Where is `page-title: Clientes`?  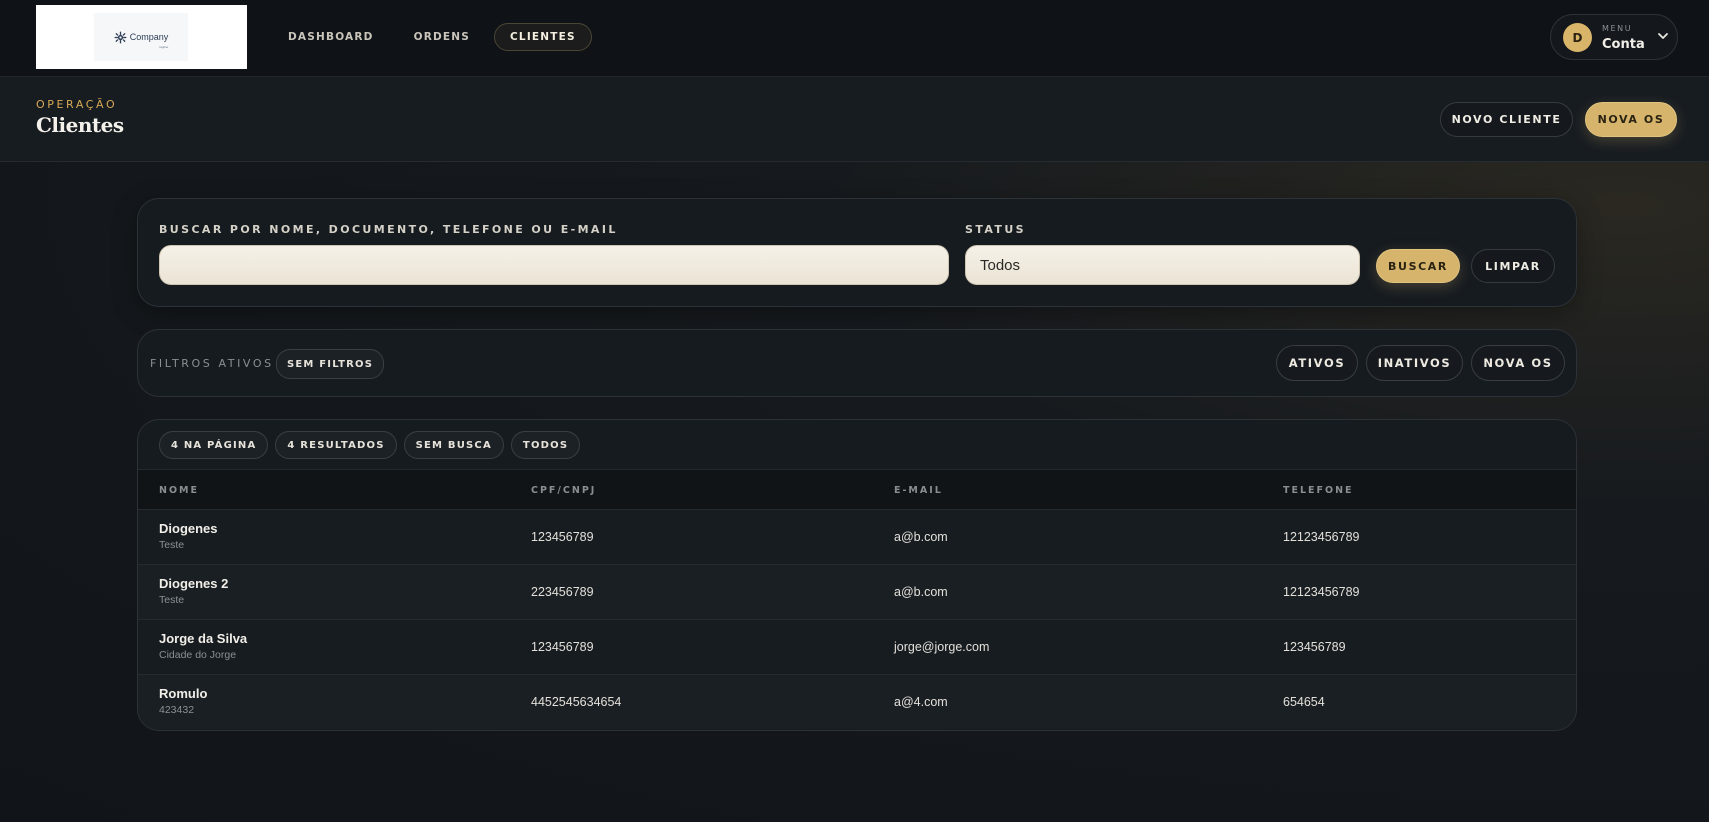 page-title: Clientes is located at coordinates (80, 125).